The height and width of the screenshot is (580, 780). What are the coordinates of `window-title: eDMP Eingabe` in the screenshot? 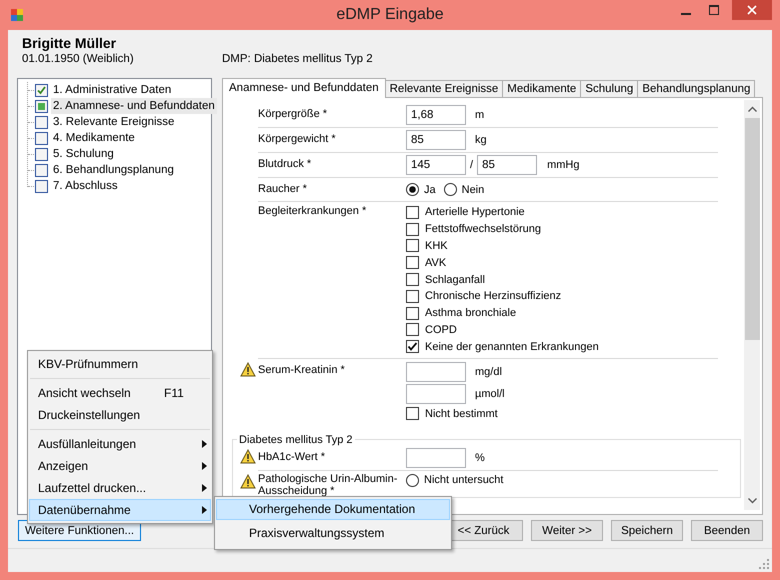 It's located at (390, 15).